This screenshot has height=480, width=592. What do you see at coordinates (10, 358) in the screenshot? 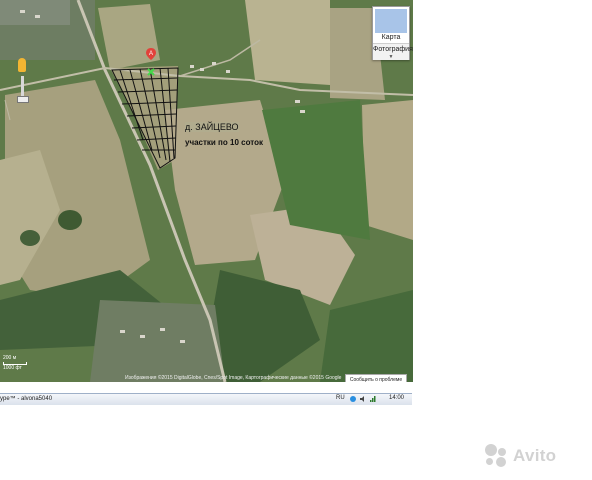
I see `scale-meters: 200 м` at bounding box center [10, 358].